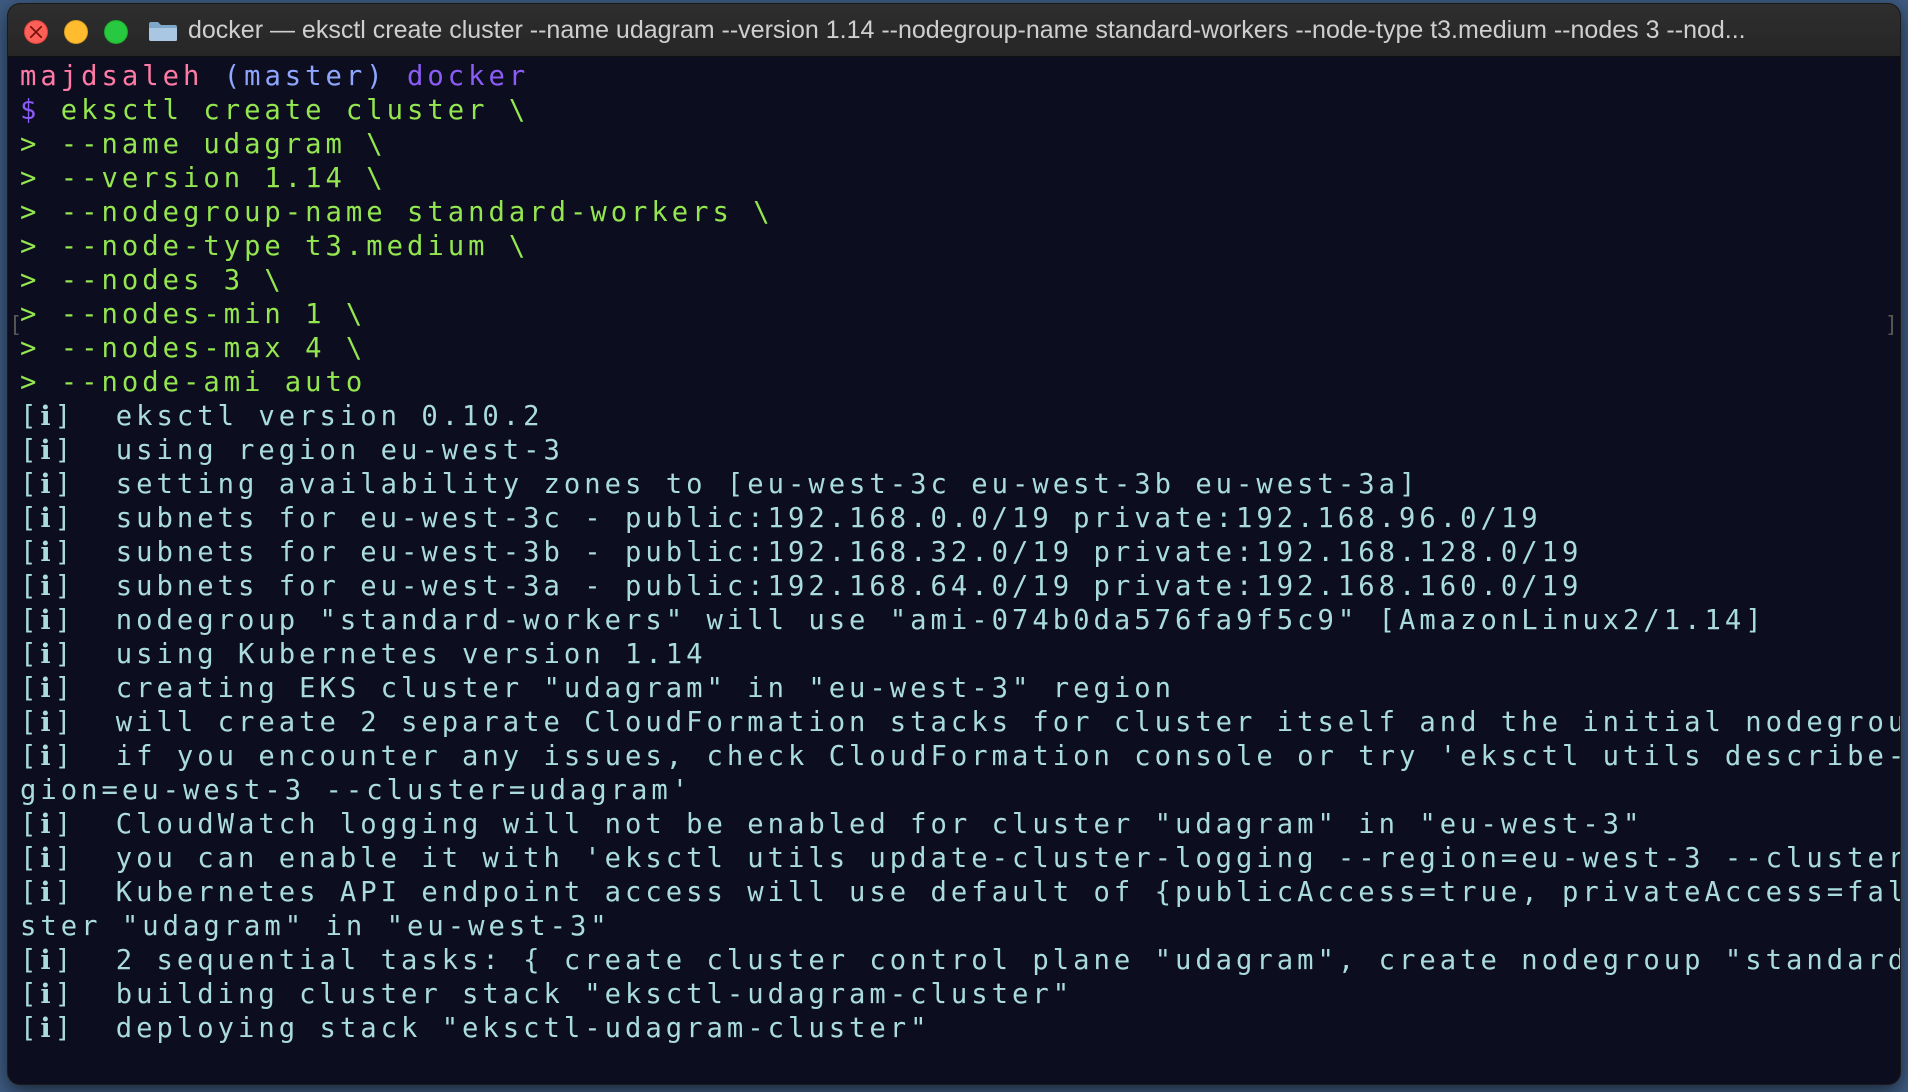 The image size is (1908, 1092). I want to click on continuation-text: --nodes 3 \, so click(172, 280).